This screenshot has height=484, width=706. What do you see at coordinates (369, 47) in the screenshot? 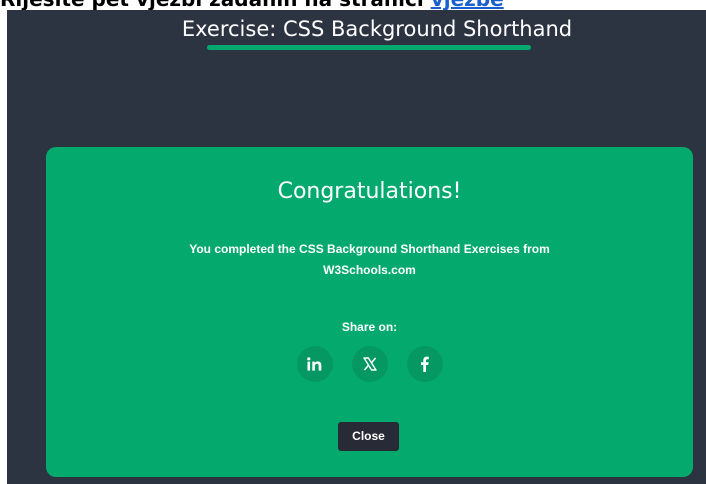
I see `title-underline` at bounding box center [369, 47].